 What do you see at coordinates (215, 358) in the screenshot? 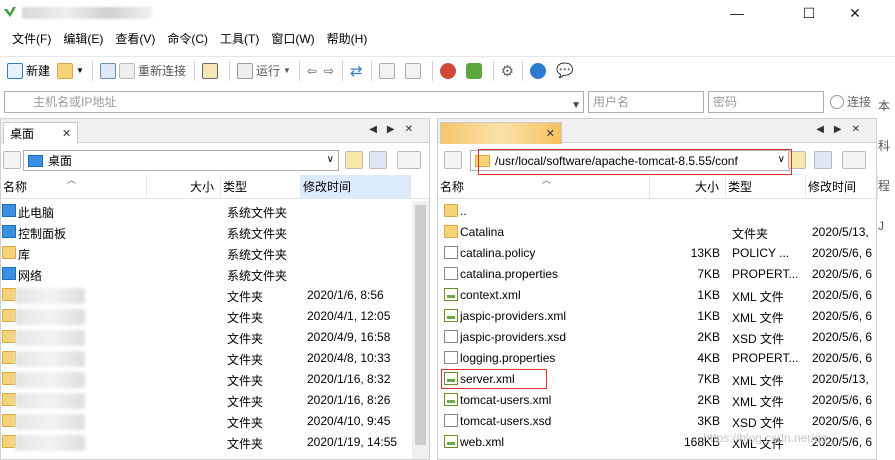
I see `file-row: h……tend文件夹2020/4/8, 10:33` at bounding box center [215, 358].